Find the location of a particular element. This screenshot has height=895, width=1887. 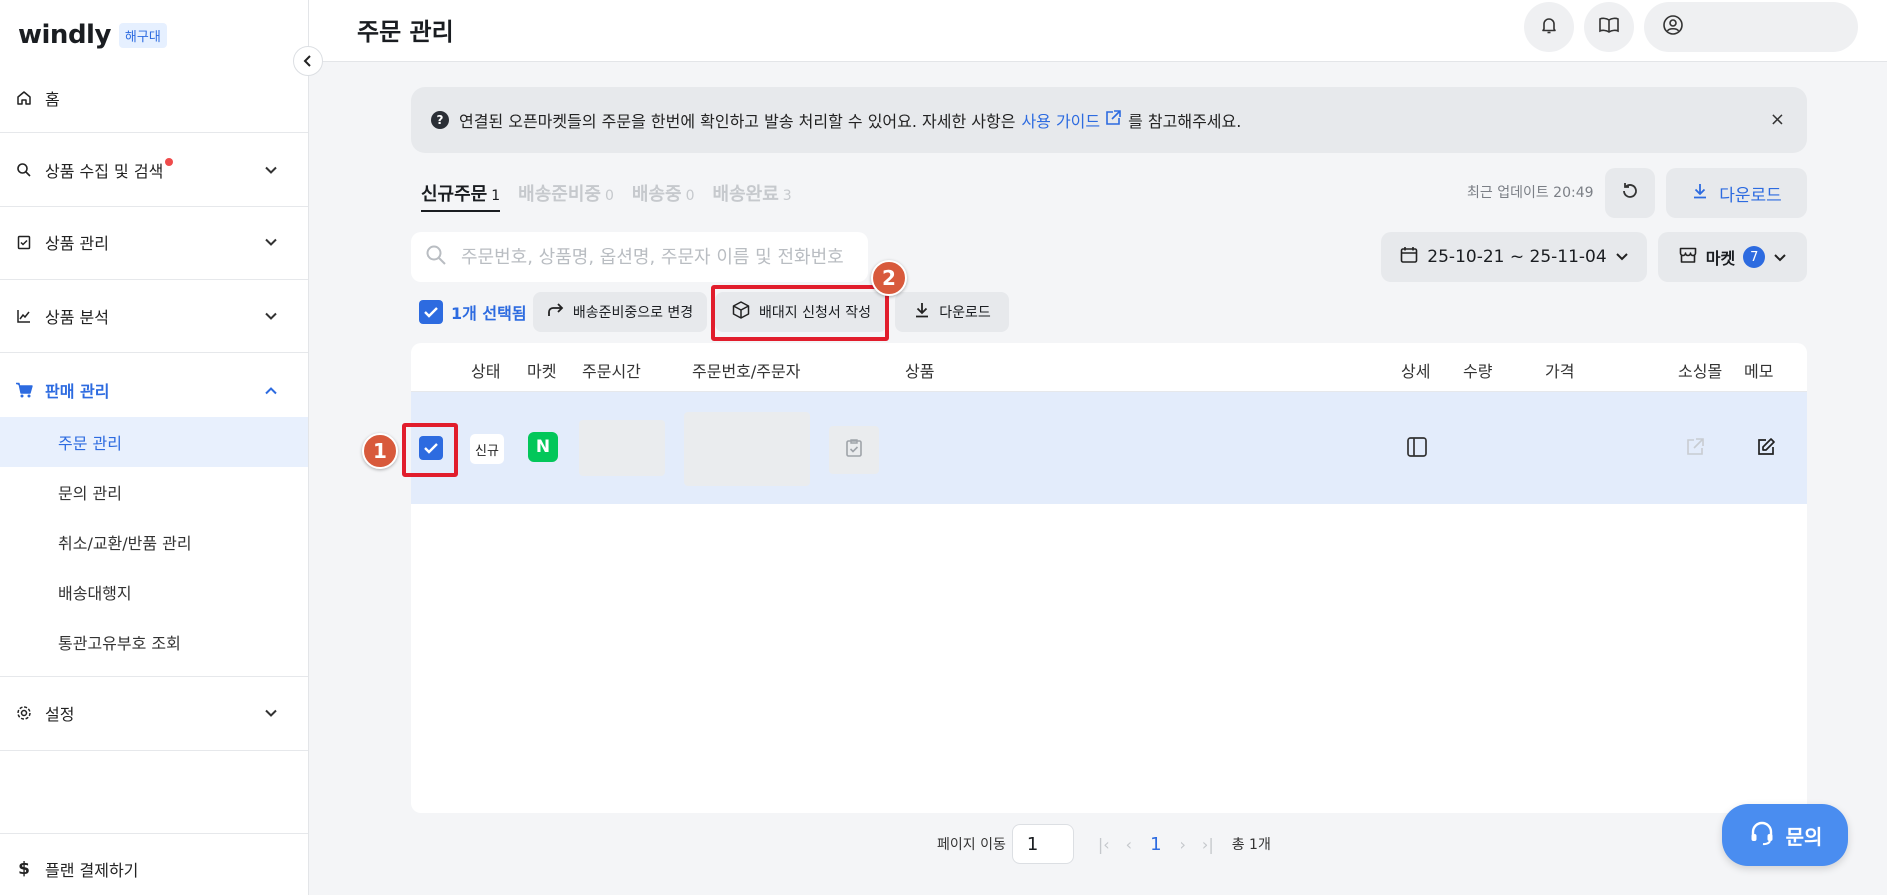

sidebar-subitem-customs-code: 통관고유부호 조회 is located at coordinates (154, 642).